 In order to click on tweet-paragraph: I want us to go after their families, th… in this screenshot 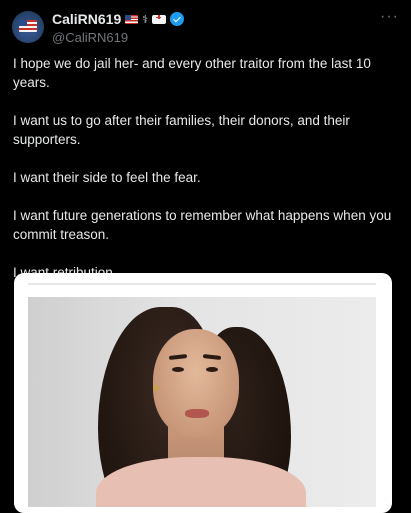, I will do `click(181, 130)`.